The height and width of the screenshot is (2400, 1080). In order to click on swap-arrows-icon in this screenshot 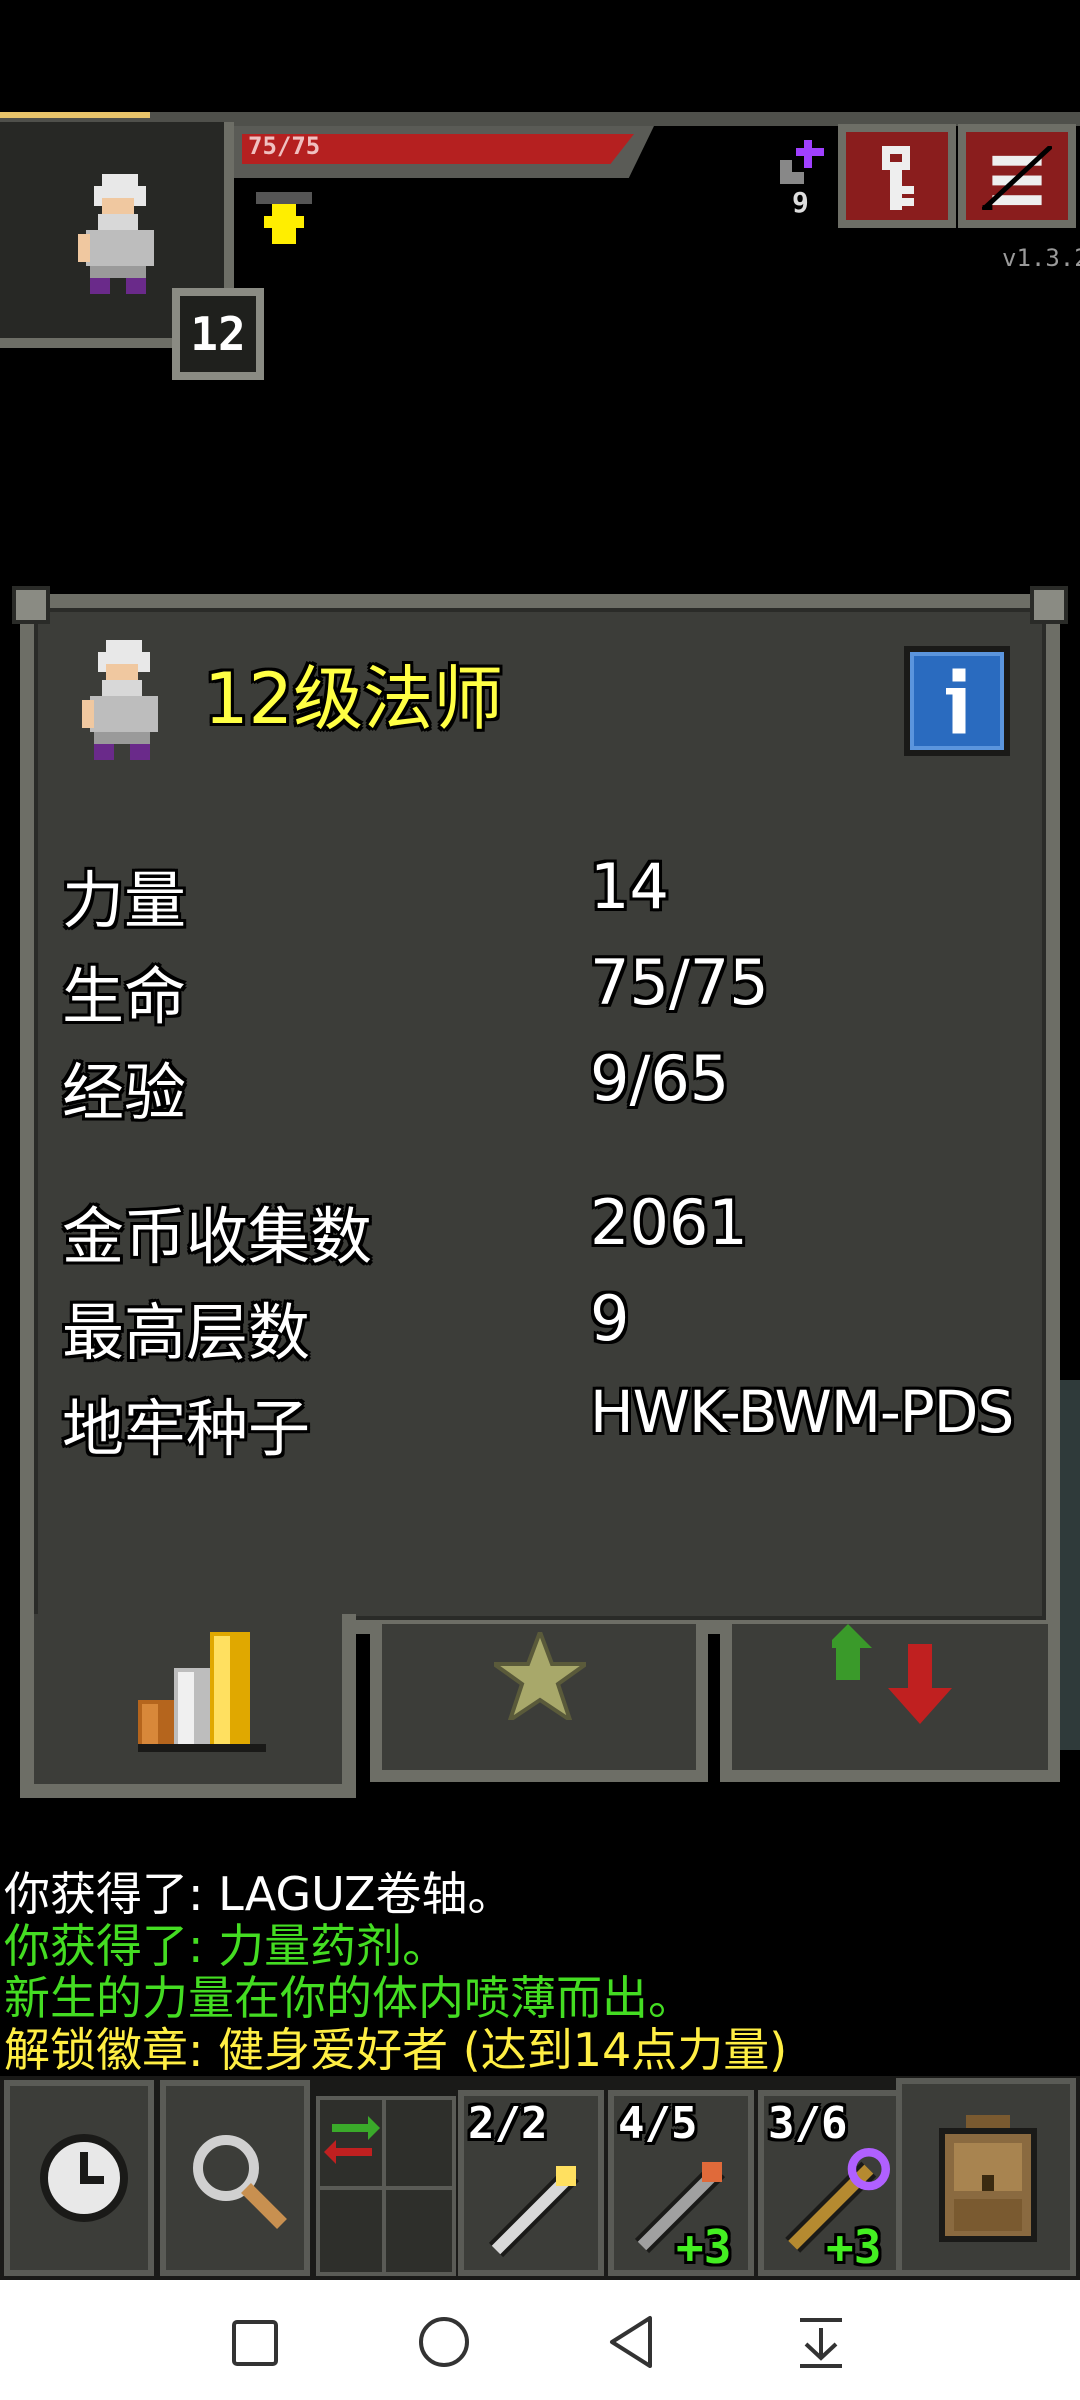, I will do `click(352, 2140)`.